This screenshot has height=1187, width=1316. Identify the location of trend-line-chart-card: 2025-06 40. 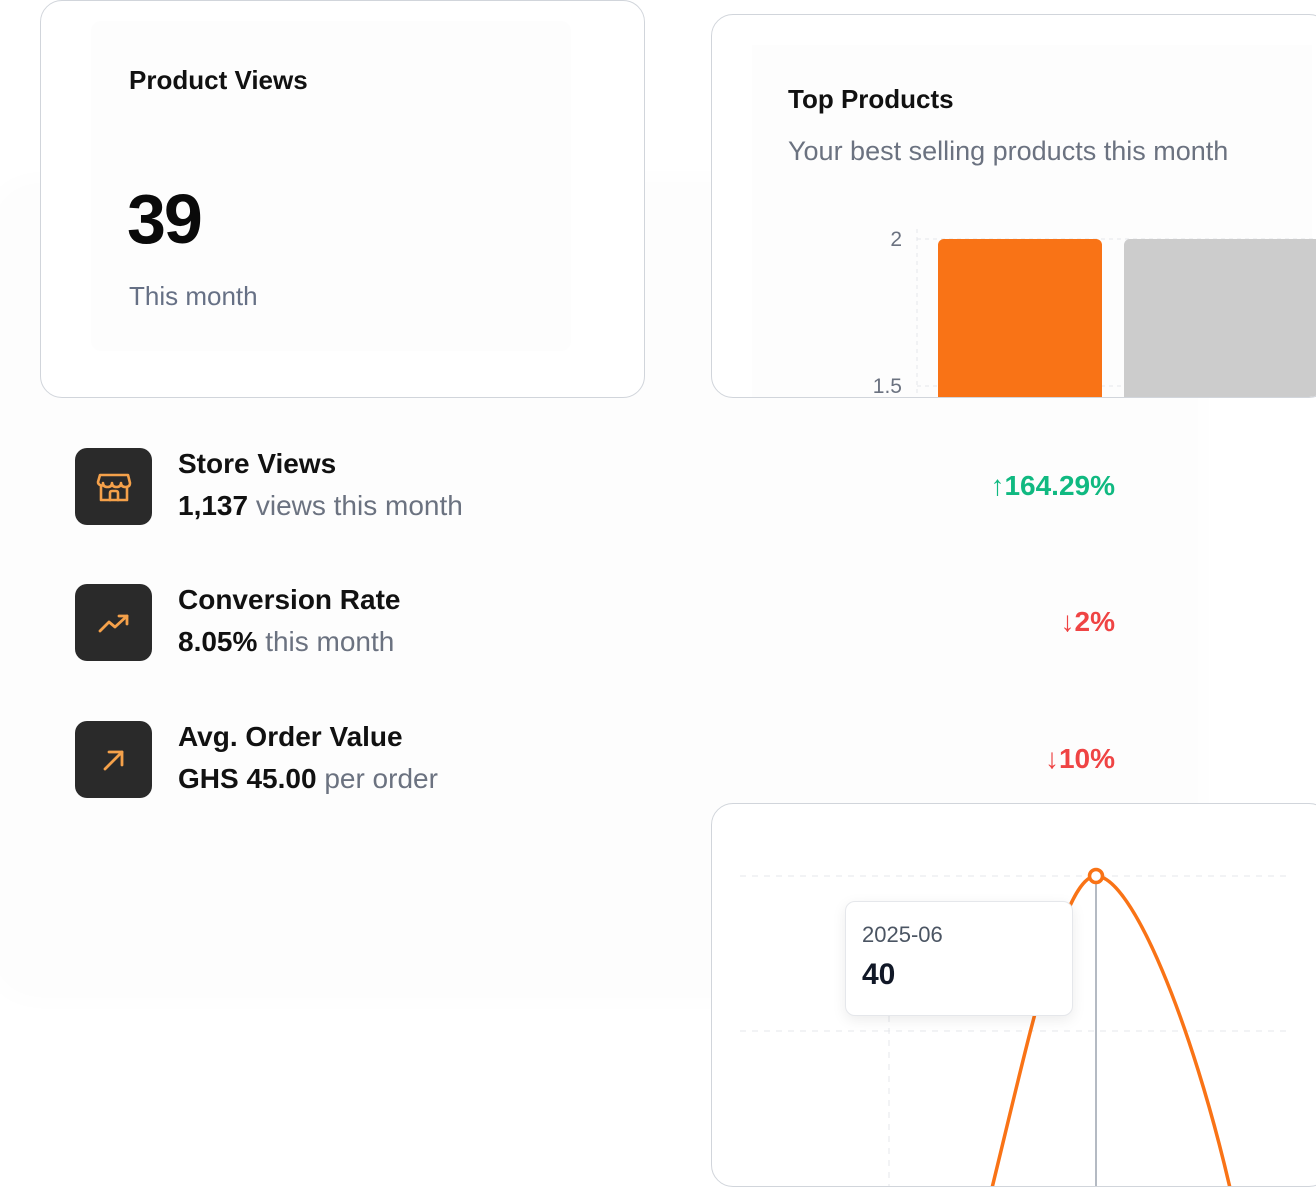
(1013, 995).